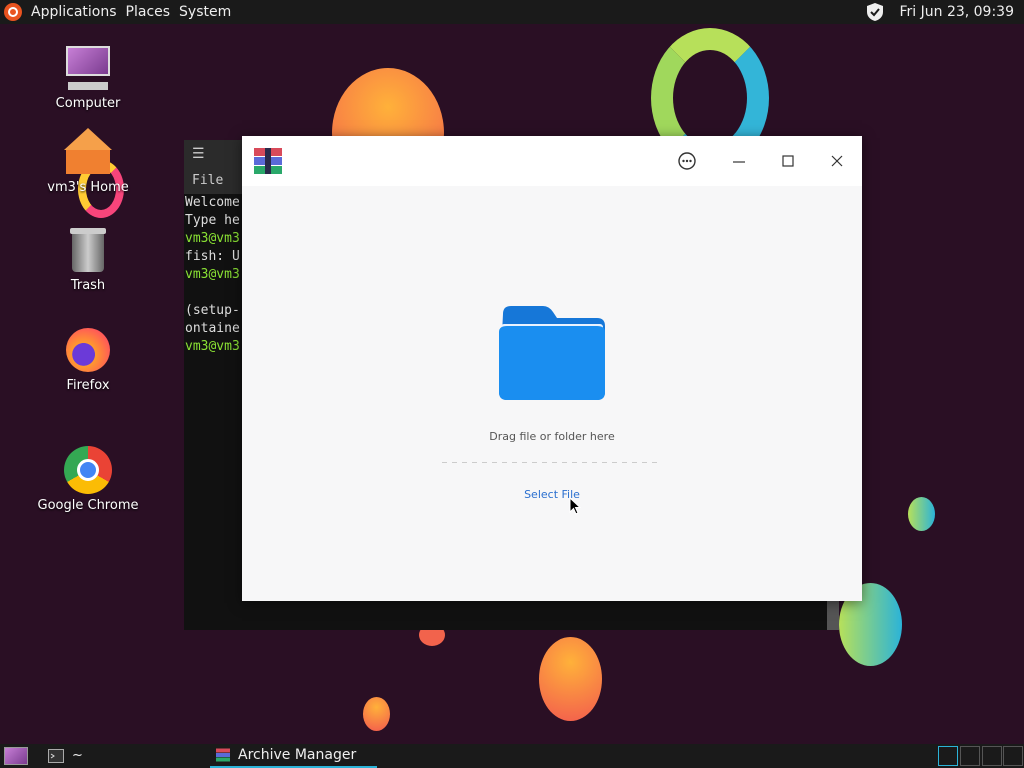 The width and height of the screenshot is (1024, 768). I want to click on minimize-icon, so click(739, 162).